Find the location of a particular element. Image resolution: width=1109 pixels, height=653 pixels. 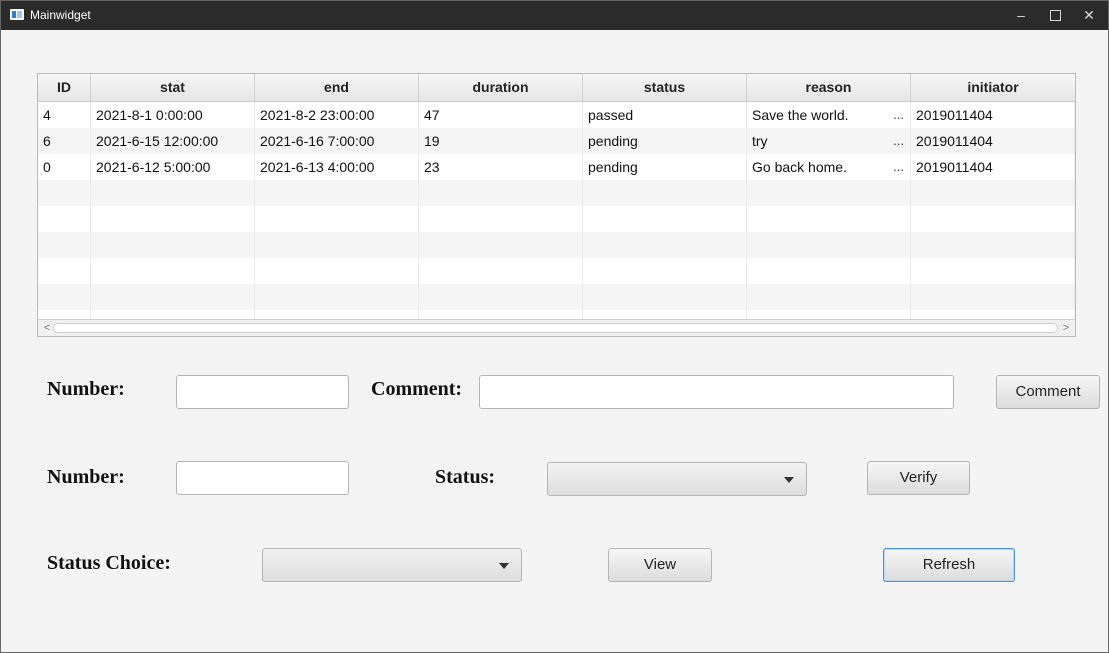

scrollbar-thumb is located at coordinates (555, 328).